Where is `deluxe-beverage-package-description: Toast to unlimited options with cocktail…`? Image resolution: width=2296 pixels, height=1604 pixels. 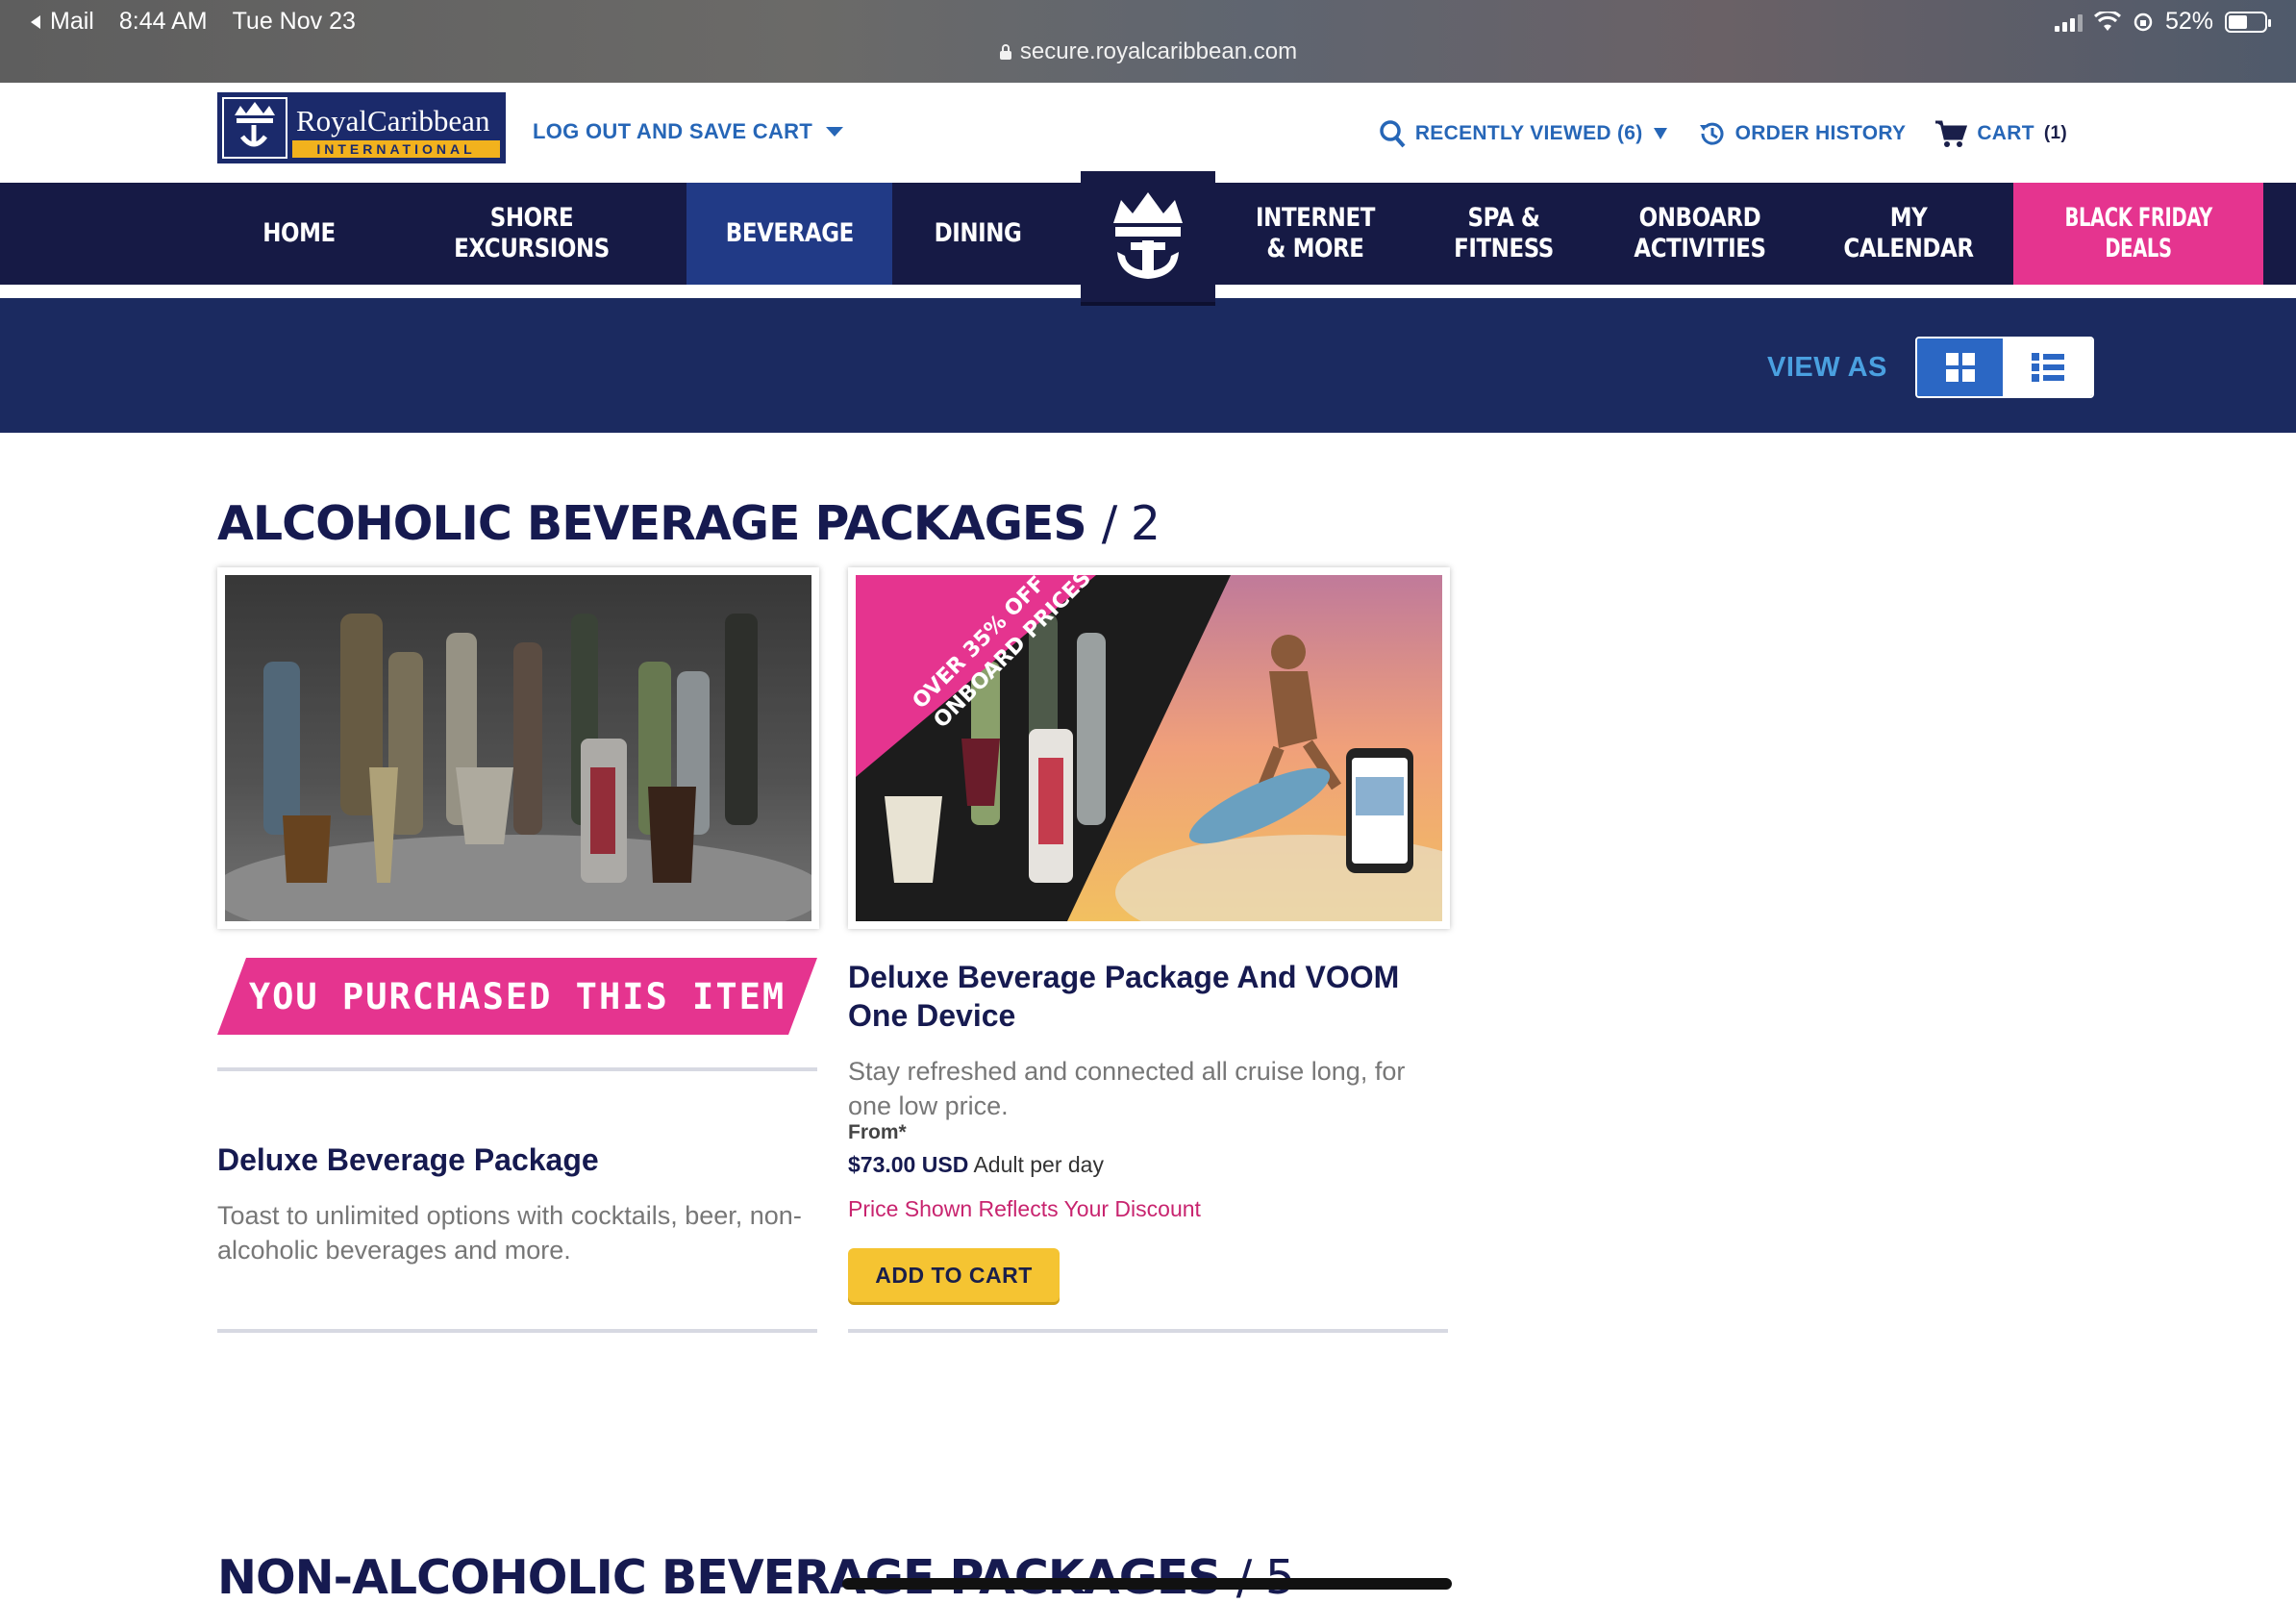 deluxe-beverage-package-description: Toast to unlimited options with cocktail… is located at coordinates (509, 1233).